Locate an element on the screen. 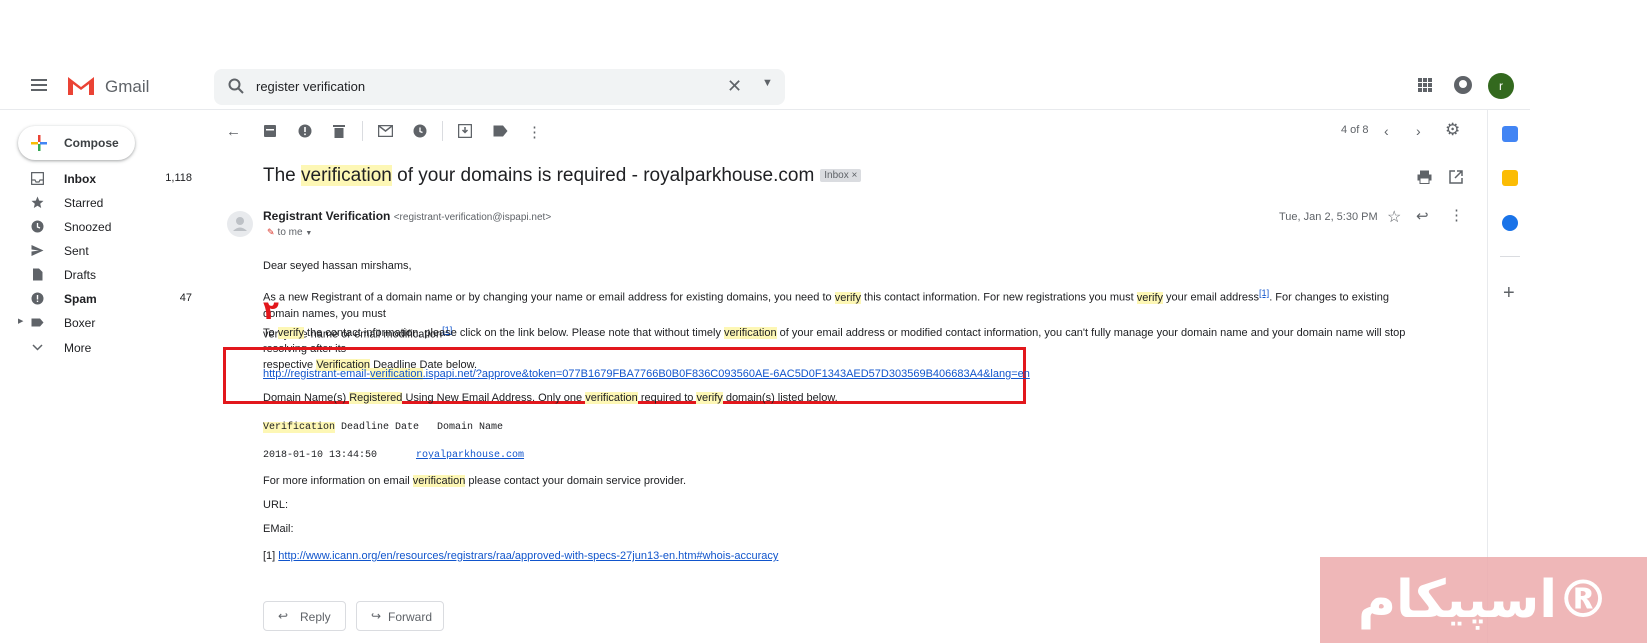  main-menu-icon is located at coordinates (39, 85).